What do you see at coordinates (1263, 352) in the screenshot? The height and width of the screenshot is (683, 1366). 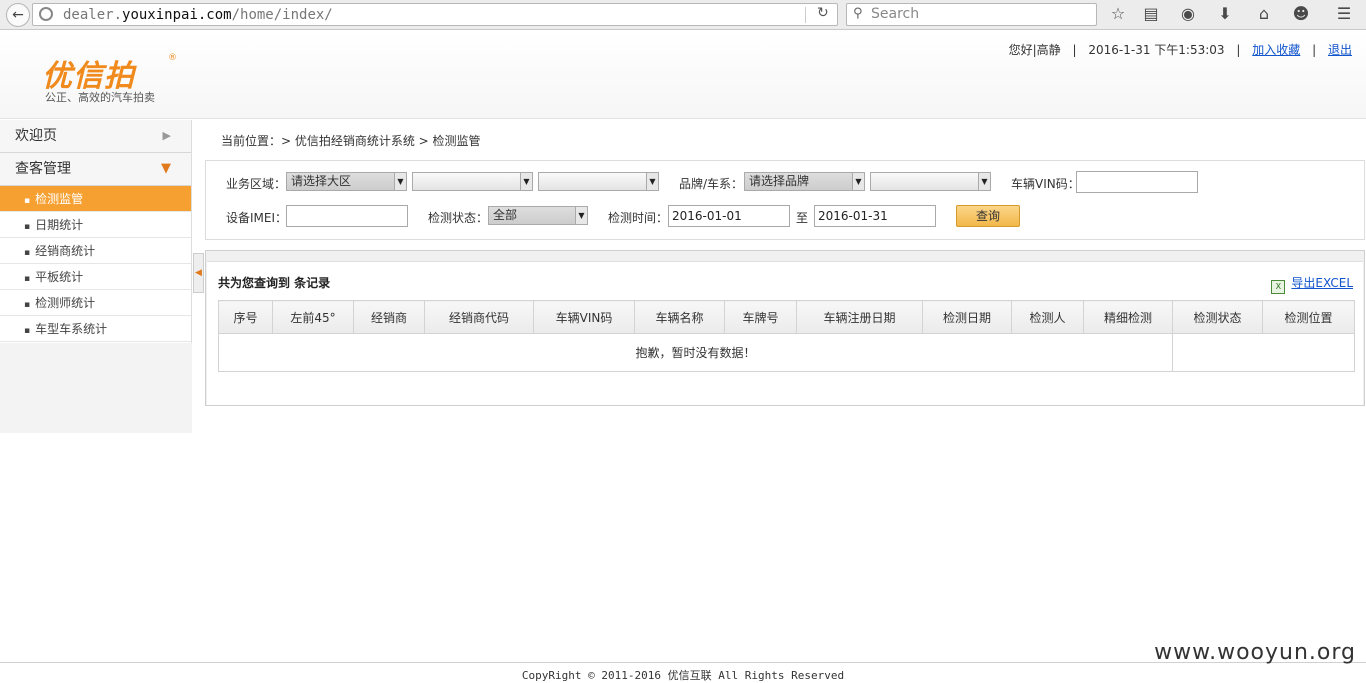 I see `table-cell` at bounding box center [1263, 352].